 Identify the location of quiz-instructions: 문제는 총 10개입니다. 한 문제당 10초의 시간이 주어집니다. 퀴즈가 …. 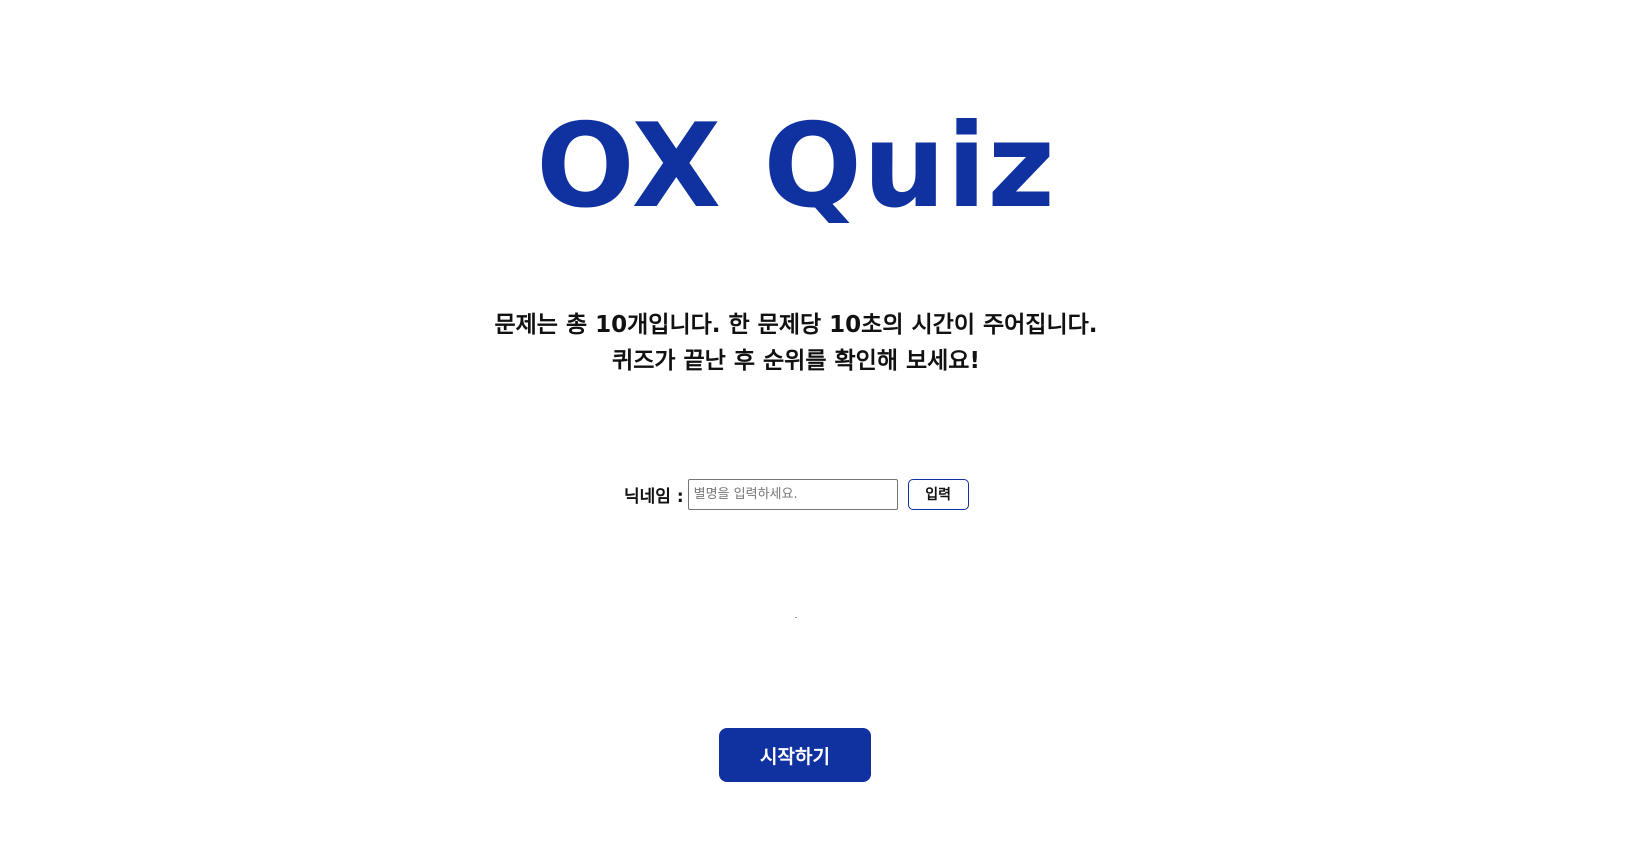
(796, 343).